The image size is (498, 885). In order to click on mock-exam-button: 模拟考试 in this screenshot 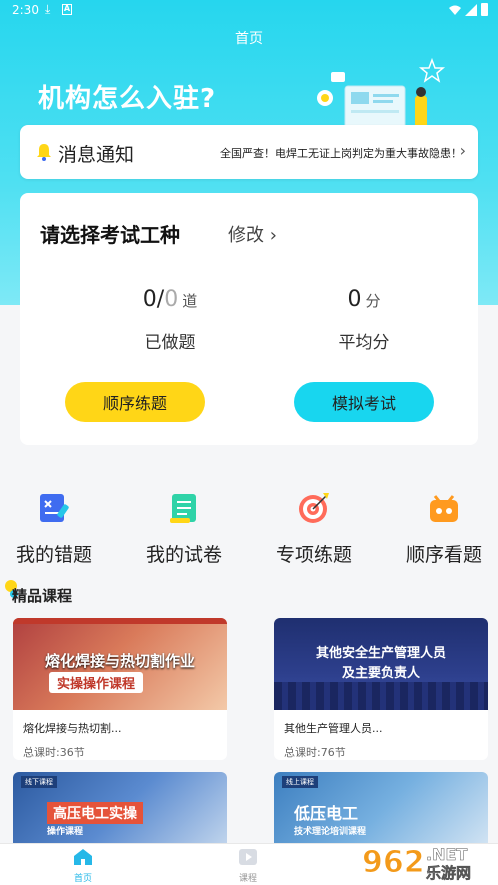, I will do `click(364, 402)`.